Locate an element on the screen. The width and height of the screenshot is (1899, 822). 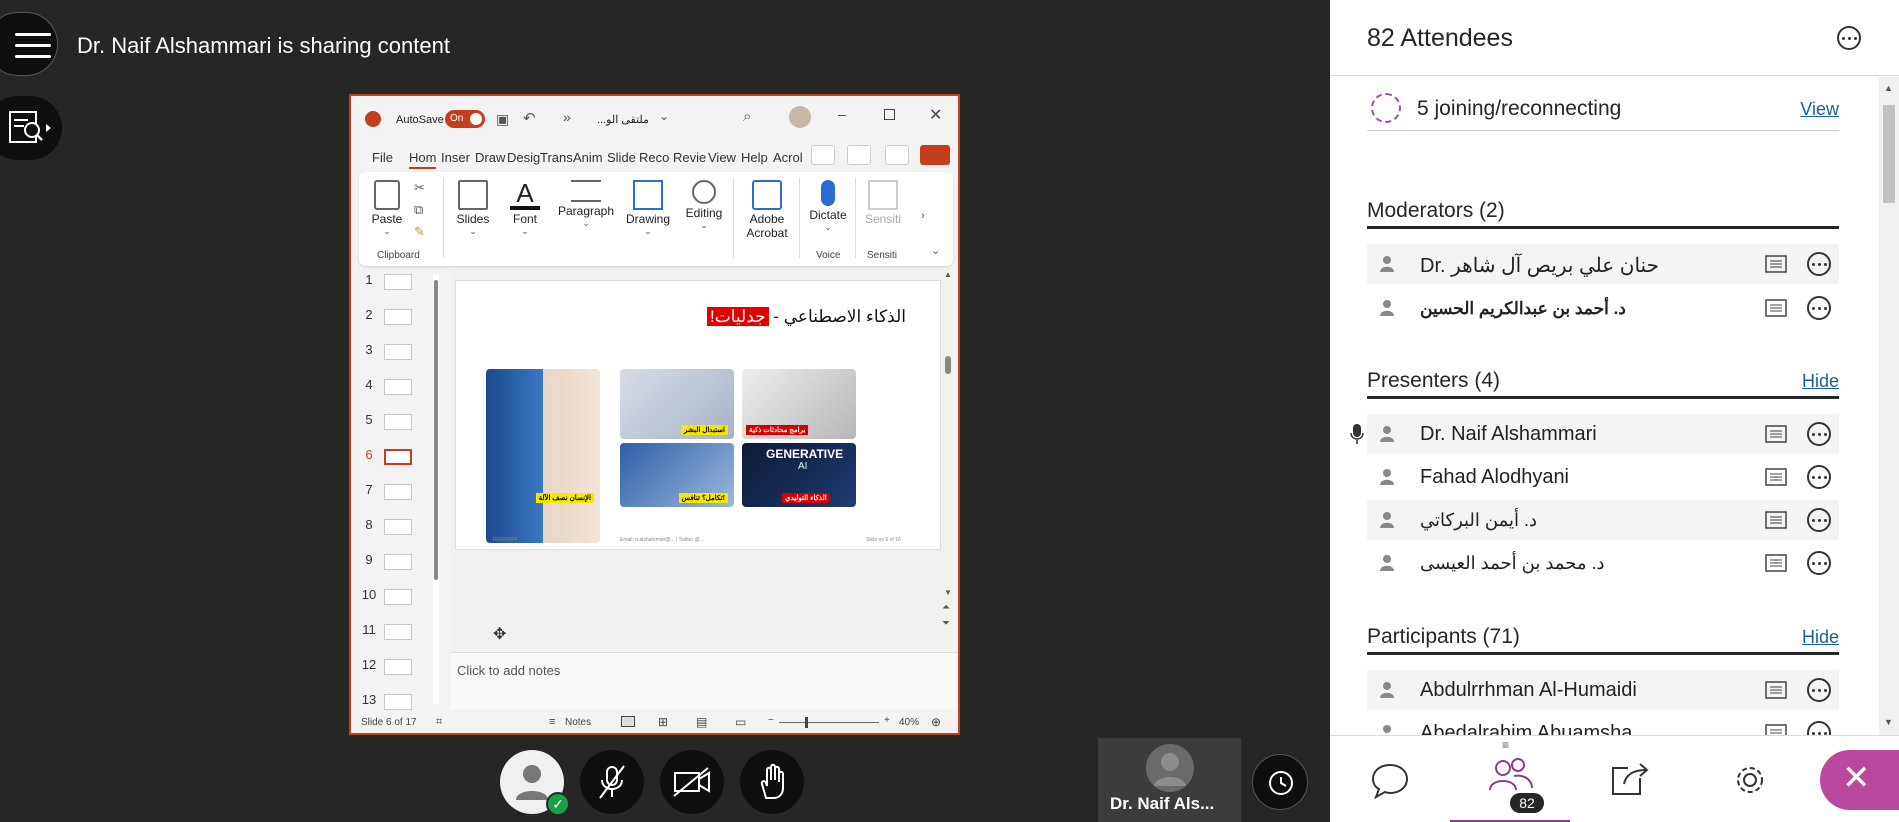
scrollbar-thumb is located at coordinates (1889, 154).